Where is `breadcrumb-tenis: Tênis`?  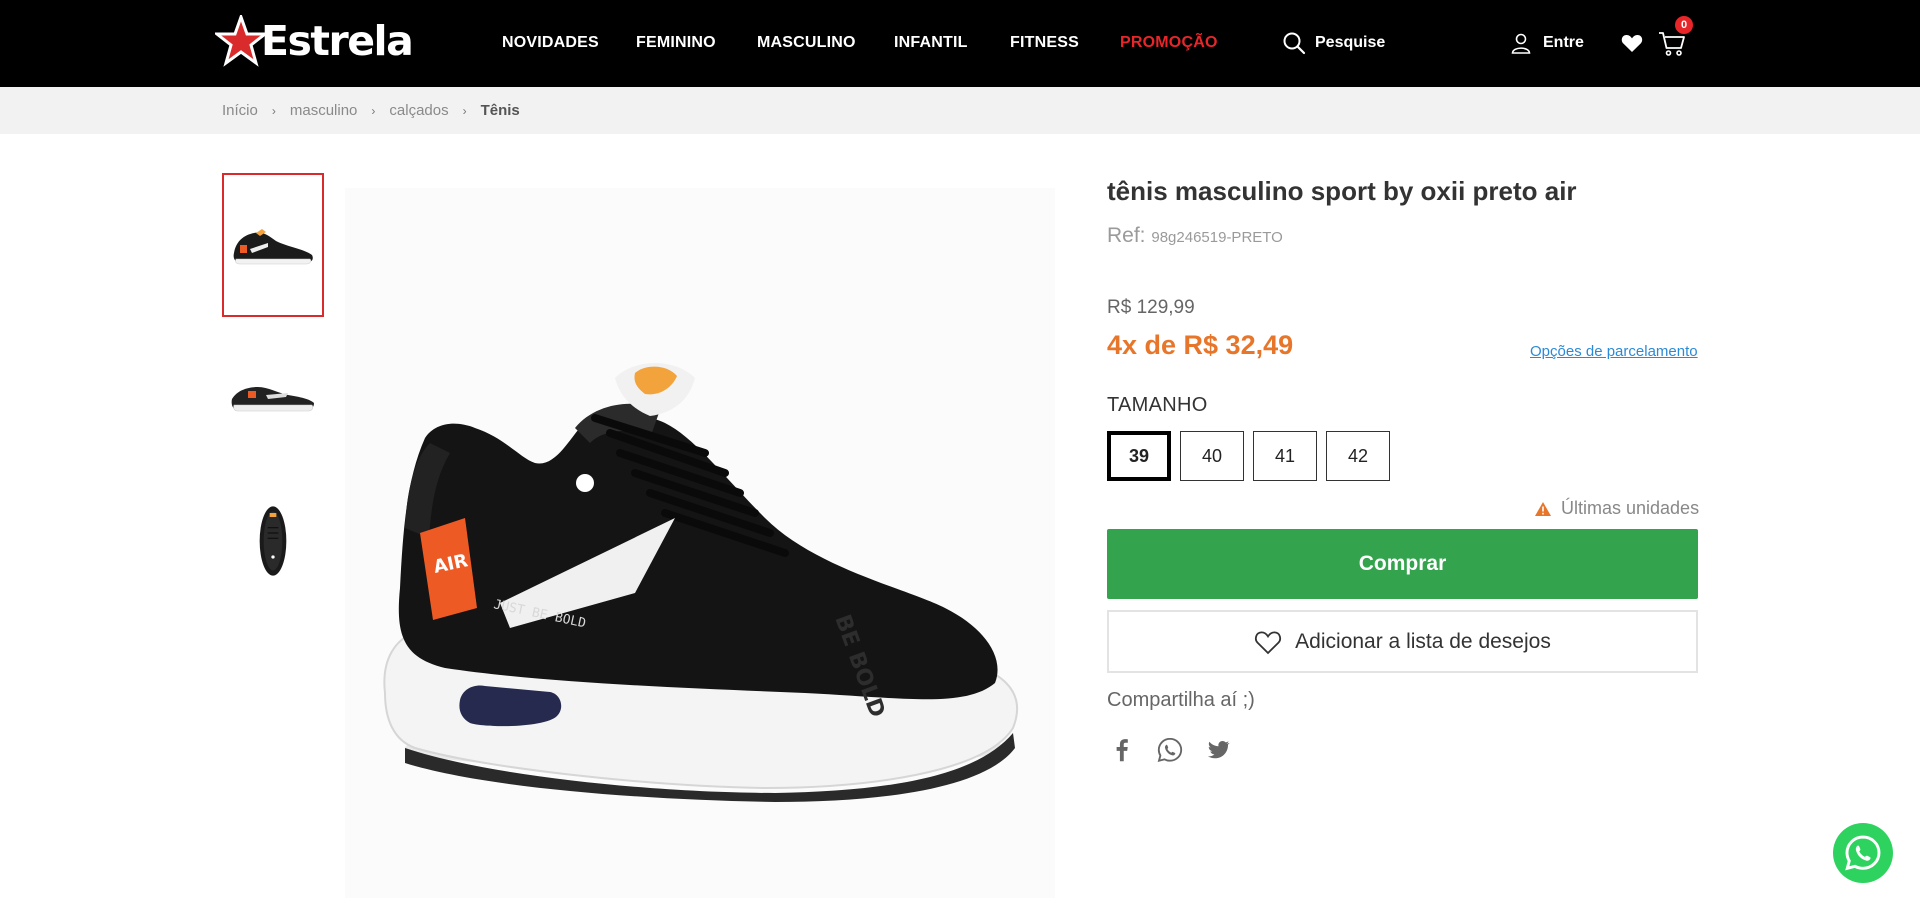 breadcrumb-tenis: Tênis is located at coordinates (500, 110).